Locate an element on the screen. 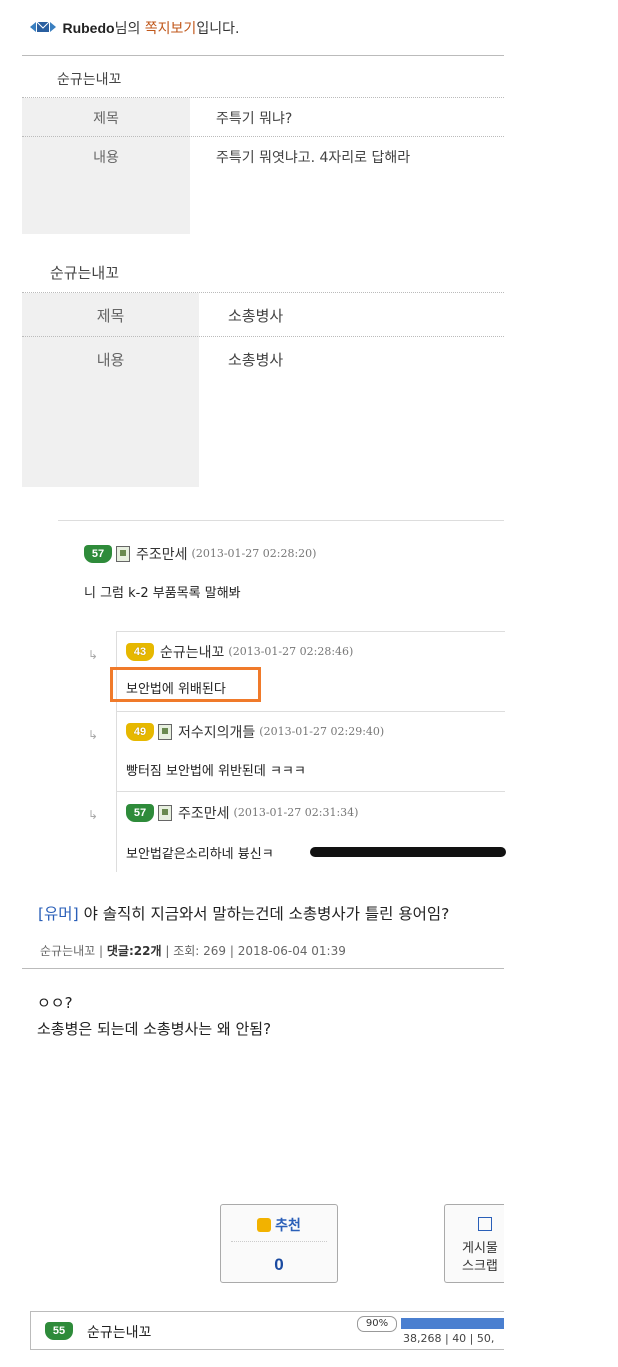 The width and height of the screenshot is (618, 1367). comments-count: 22 is located at coordinates (142, 951).